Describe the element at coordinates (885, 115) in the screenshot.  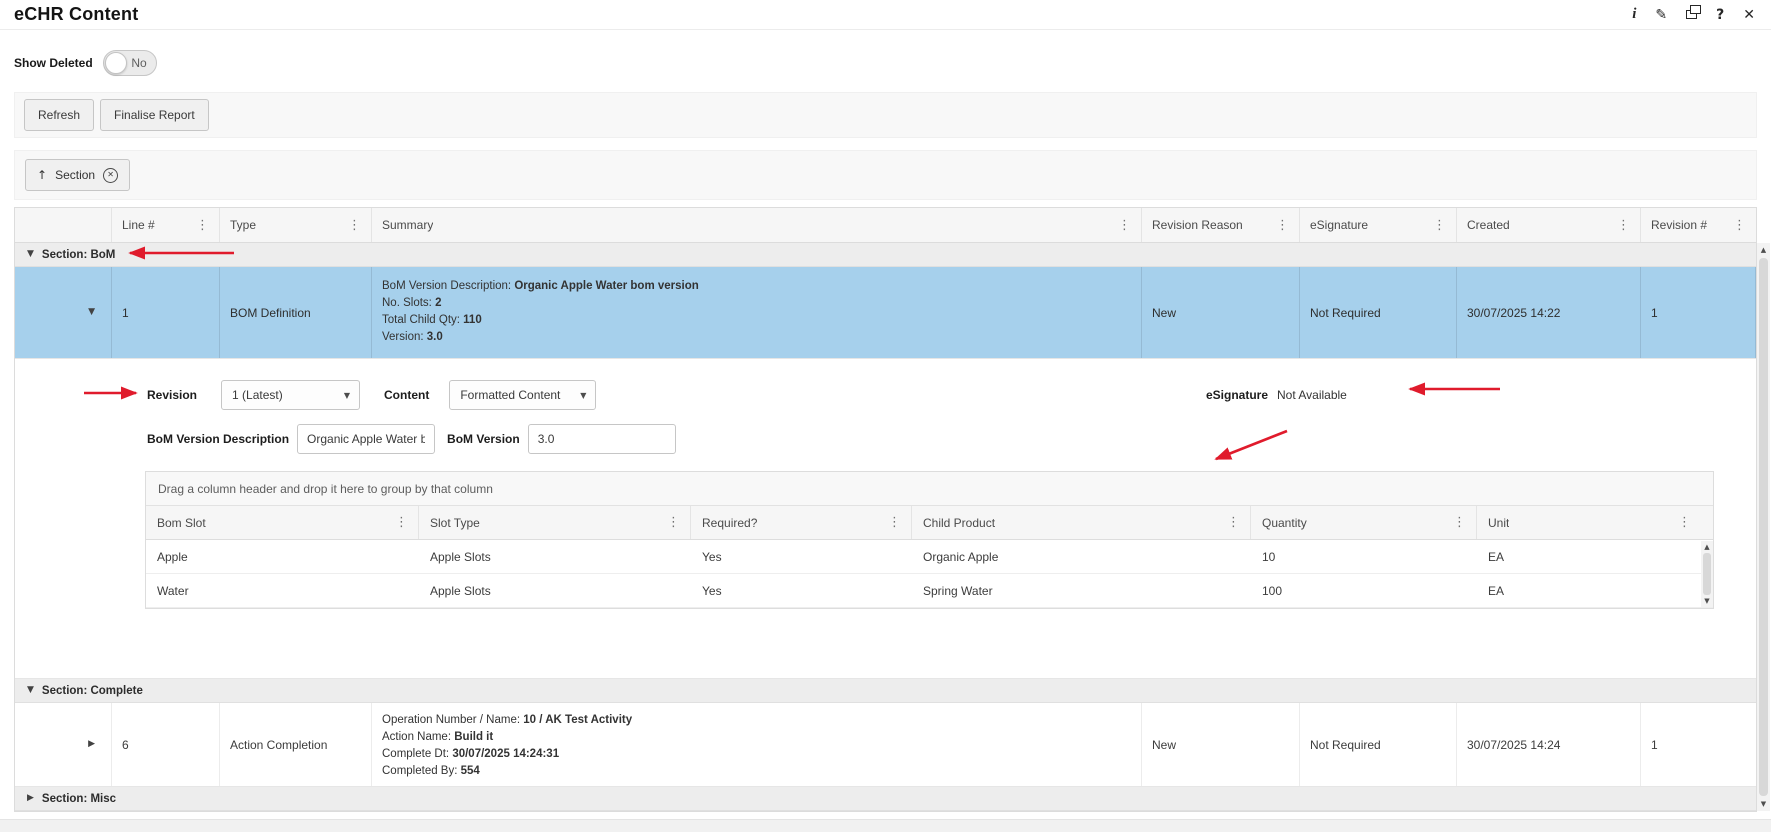
I see `action-toolbar: Refresh Finalise Report` at that location.